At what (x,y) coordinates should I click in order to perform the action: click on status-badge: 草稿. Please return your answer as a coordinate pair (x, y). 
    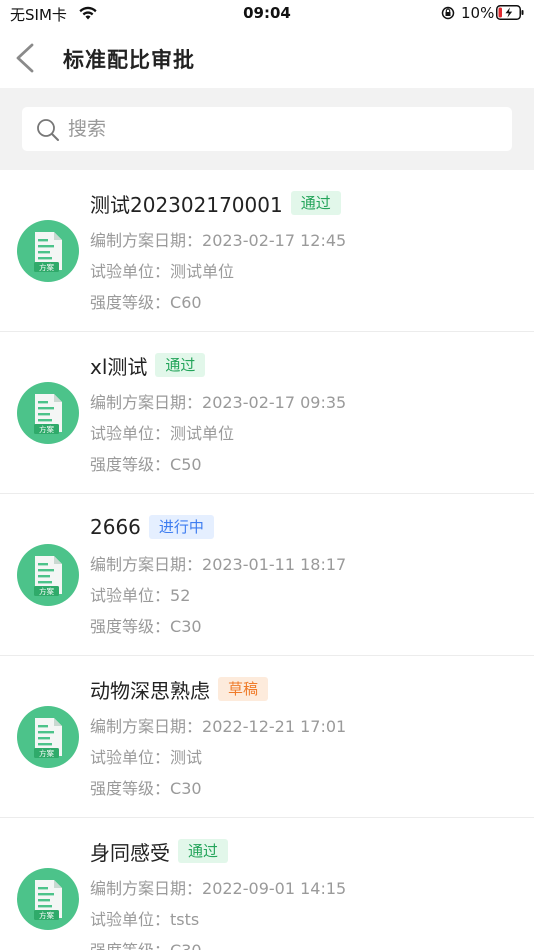
    Looking at the image, I should click on (243, 689).